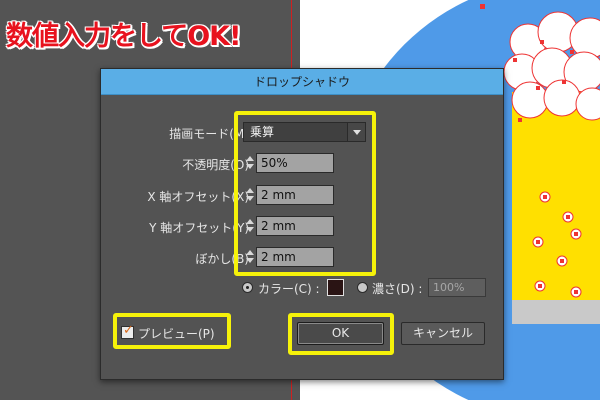 The width and height of the screenshot is (600, 400). I want to click on preview-option: ✓ プレビュー(P), so click(176, 333).